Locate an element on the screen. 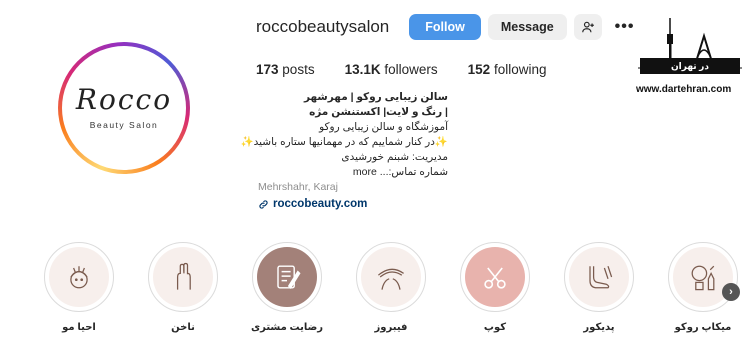  followers-count: 13.1K is located at coordinates (362, 69).